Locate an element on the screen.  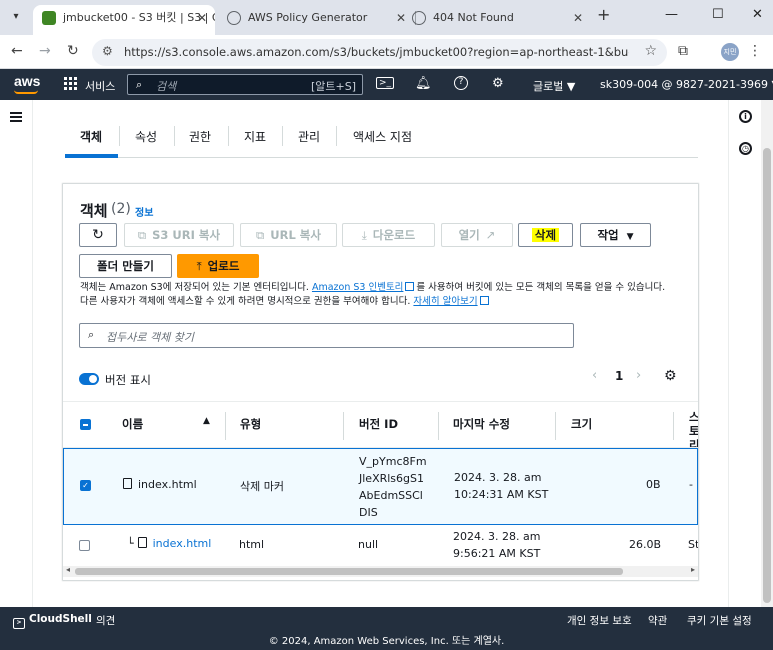
previous-page-icon: ‹ is located at coordinates (594, 375).